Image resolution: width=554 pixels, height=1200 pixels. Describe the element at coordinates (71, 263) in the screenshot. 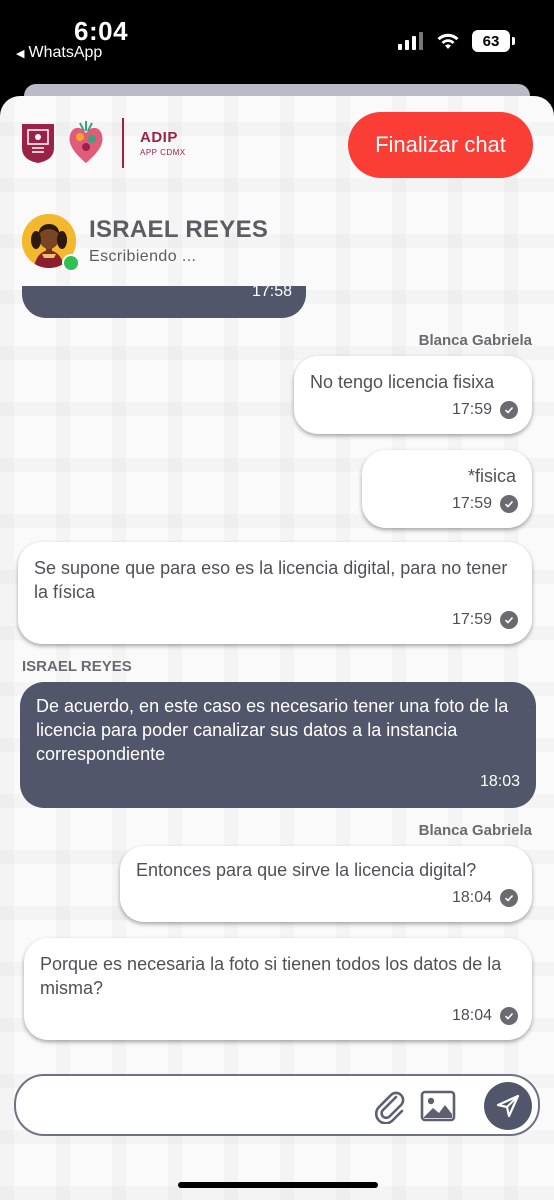

I see `online-status-dot` at that location.